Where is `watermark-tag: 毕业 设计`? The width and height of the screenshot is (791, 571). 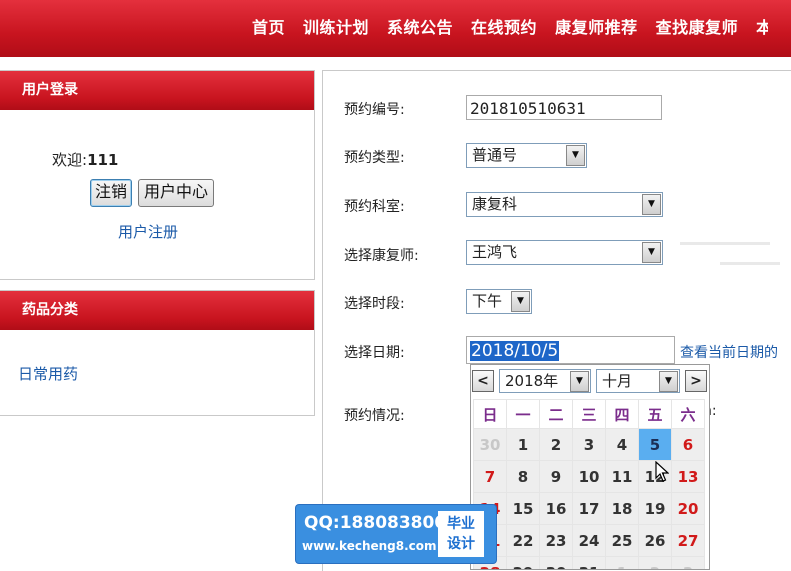 watermark-tag: 毕业 设计 is located at coordinates (461, 534).